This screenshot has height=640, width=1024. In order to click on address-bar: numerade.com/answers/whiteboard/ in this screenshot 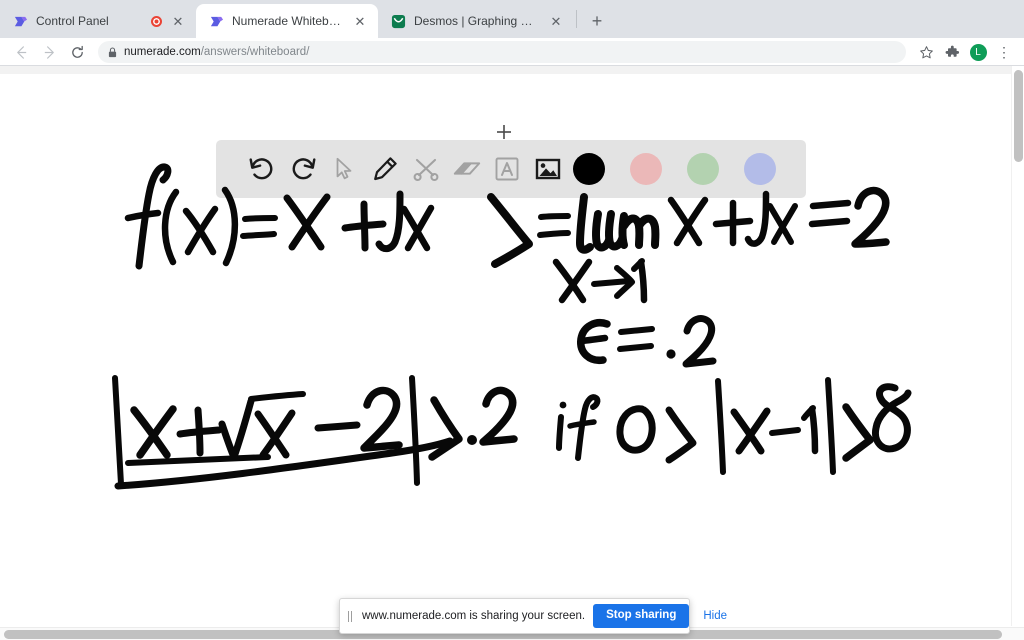, I will do `click(502, 52)`.